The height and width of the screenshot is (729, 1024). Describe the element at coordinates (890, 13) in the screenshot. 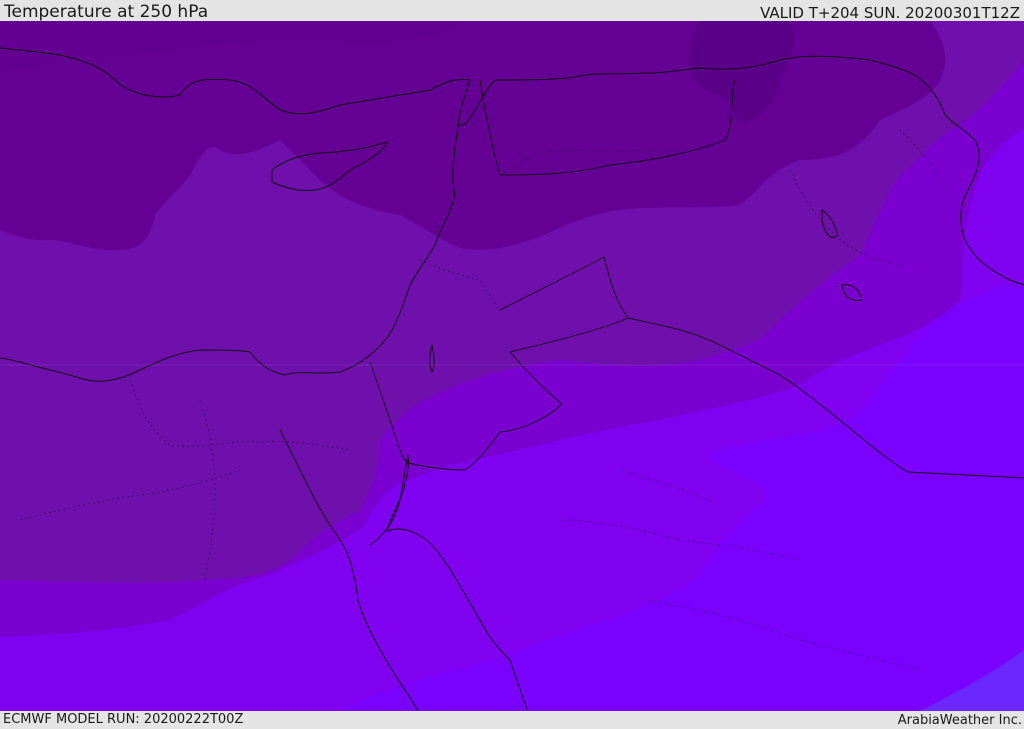

I see `valid-time-label: VALID T+204 SUN. 20200301T12Z` at that location.